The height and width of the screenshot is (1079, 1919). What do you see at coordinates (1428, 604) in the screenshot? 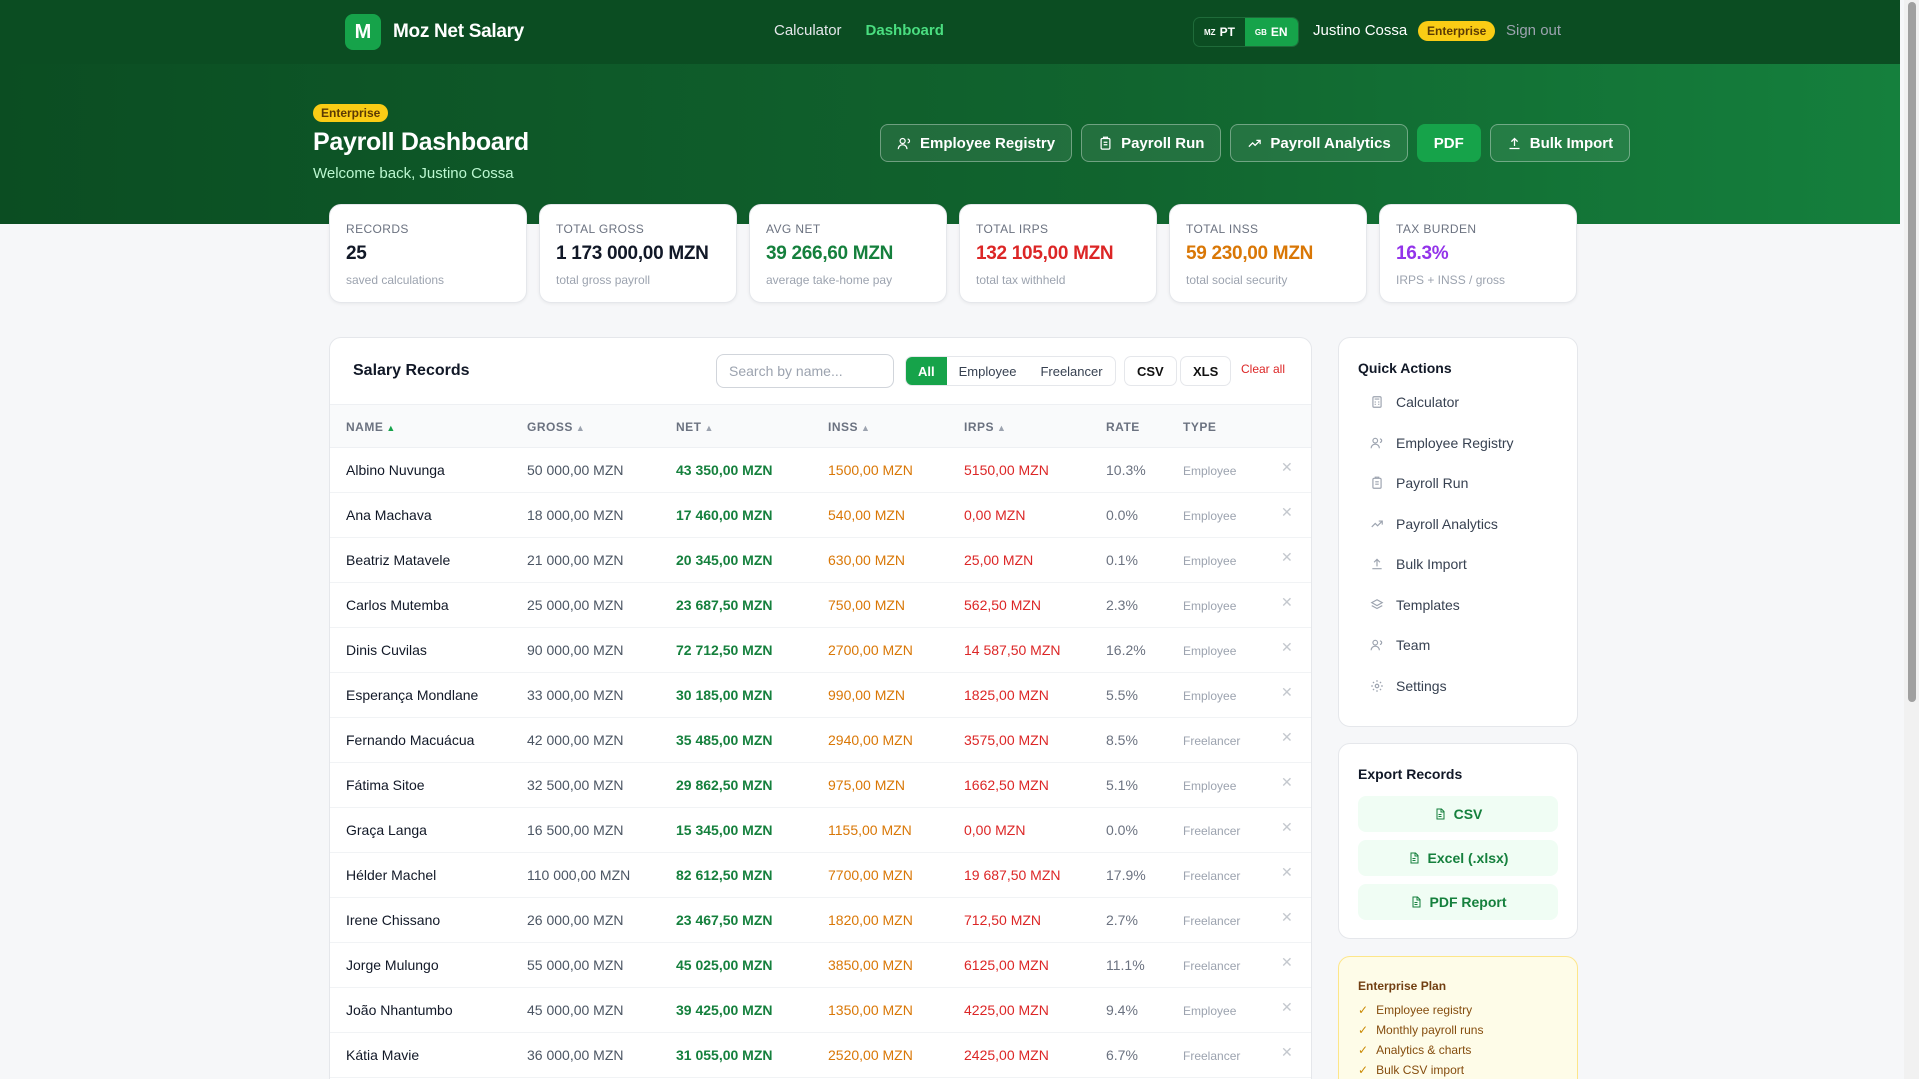
I see `quick-action-label: Templates` at bounding box center [1428, 604].